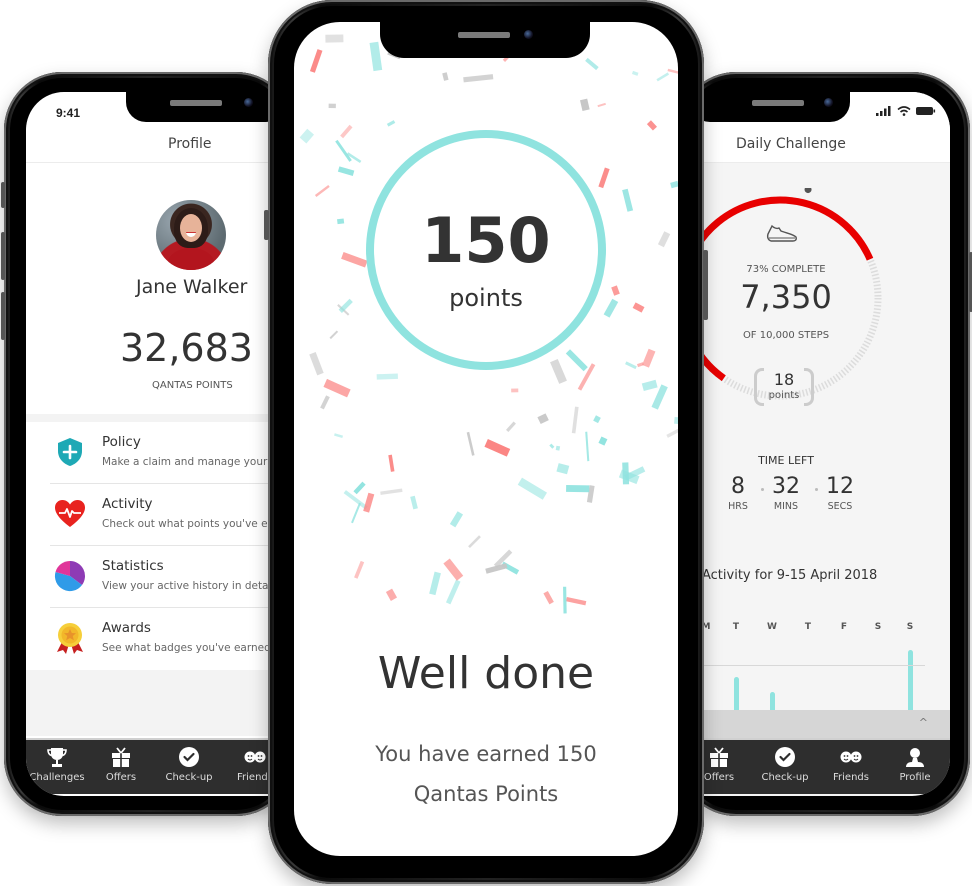  What do you see at coordinates (486, 754) in the screenshot?
I see `earned-message-line1: You have earned 150` at bounding box center [486, 754].